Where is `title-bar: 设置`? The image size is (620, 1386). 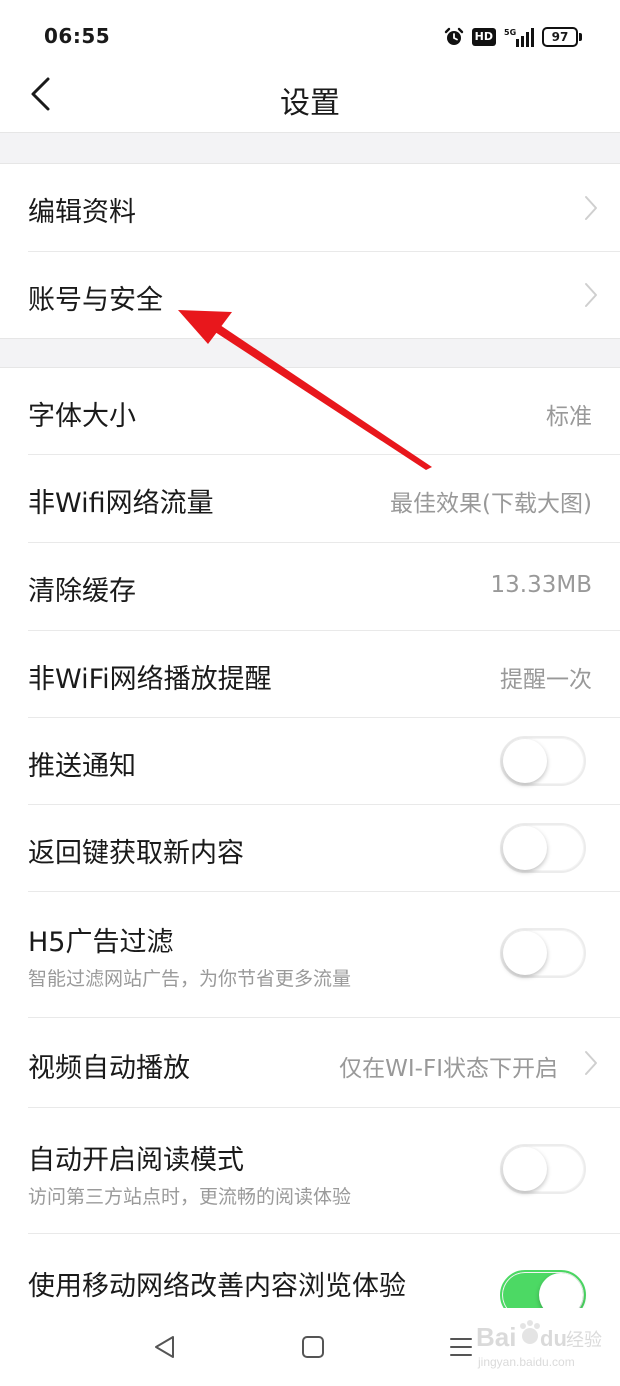 title-bar: 设置 is located at coordinates (310, 97).